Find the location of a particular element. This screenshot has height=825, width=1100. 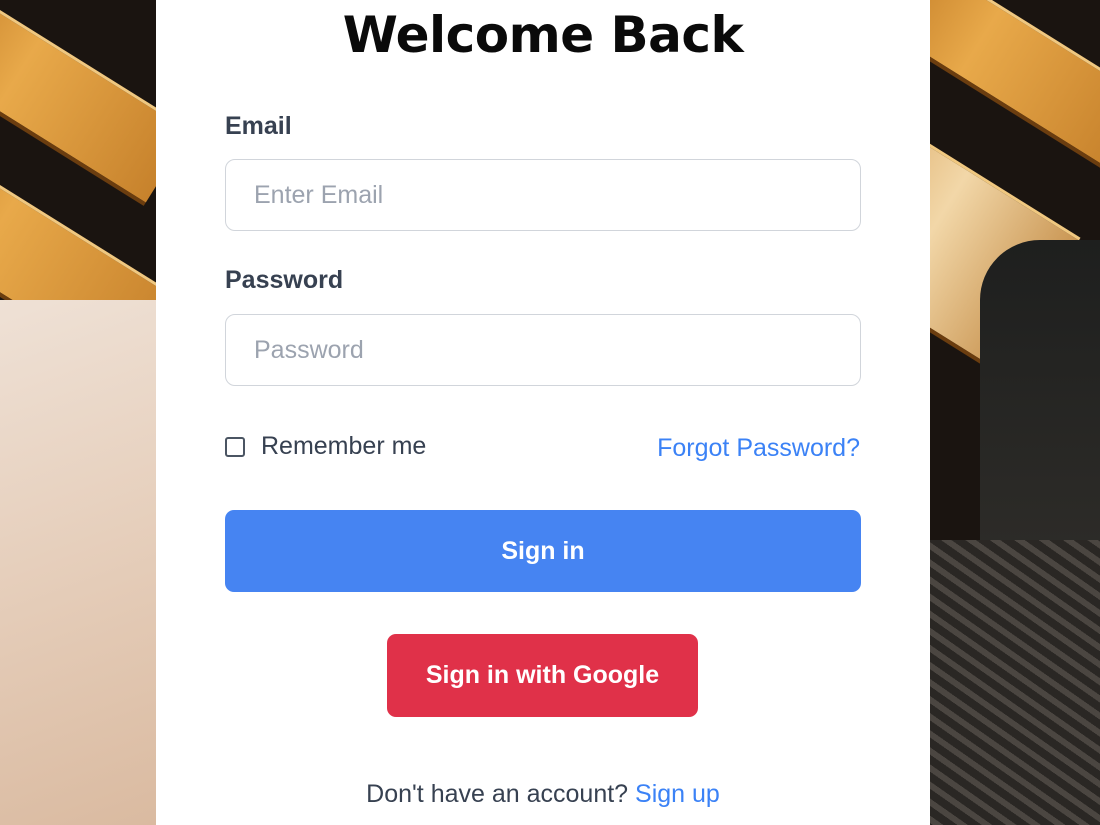

email-label: Email is located at coordinates (258, 126).